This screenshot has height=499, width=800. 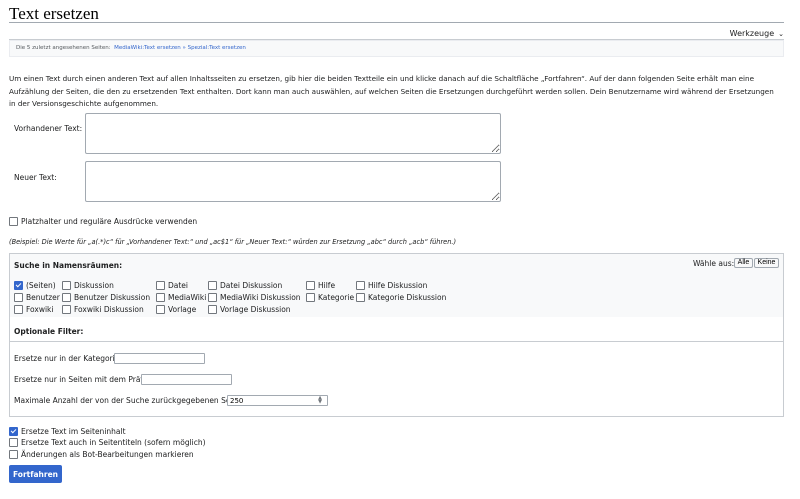 What do you see at coordinates (68, 358) in the screenshot?
I see `category-filter-label: Ersetze nur in der Kategorie:` at bounding box center [68, 358].